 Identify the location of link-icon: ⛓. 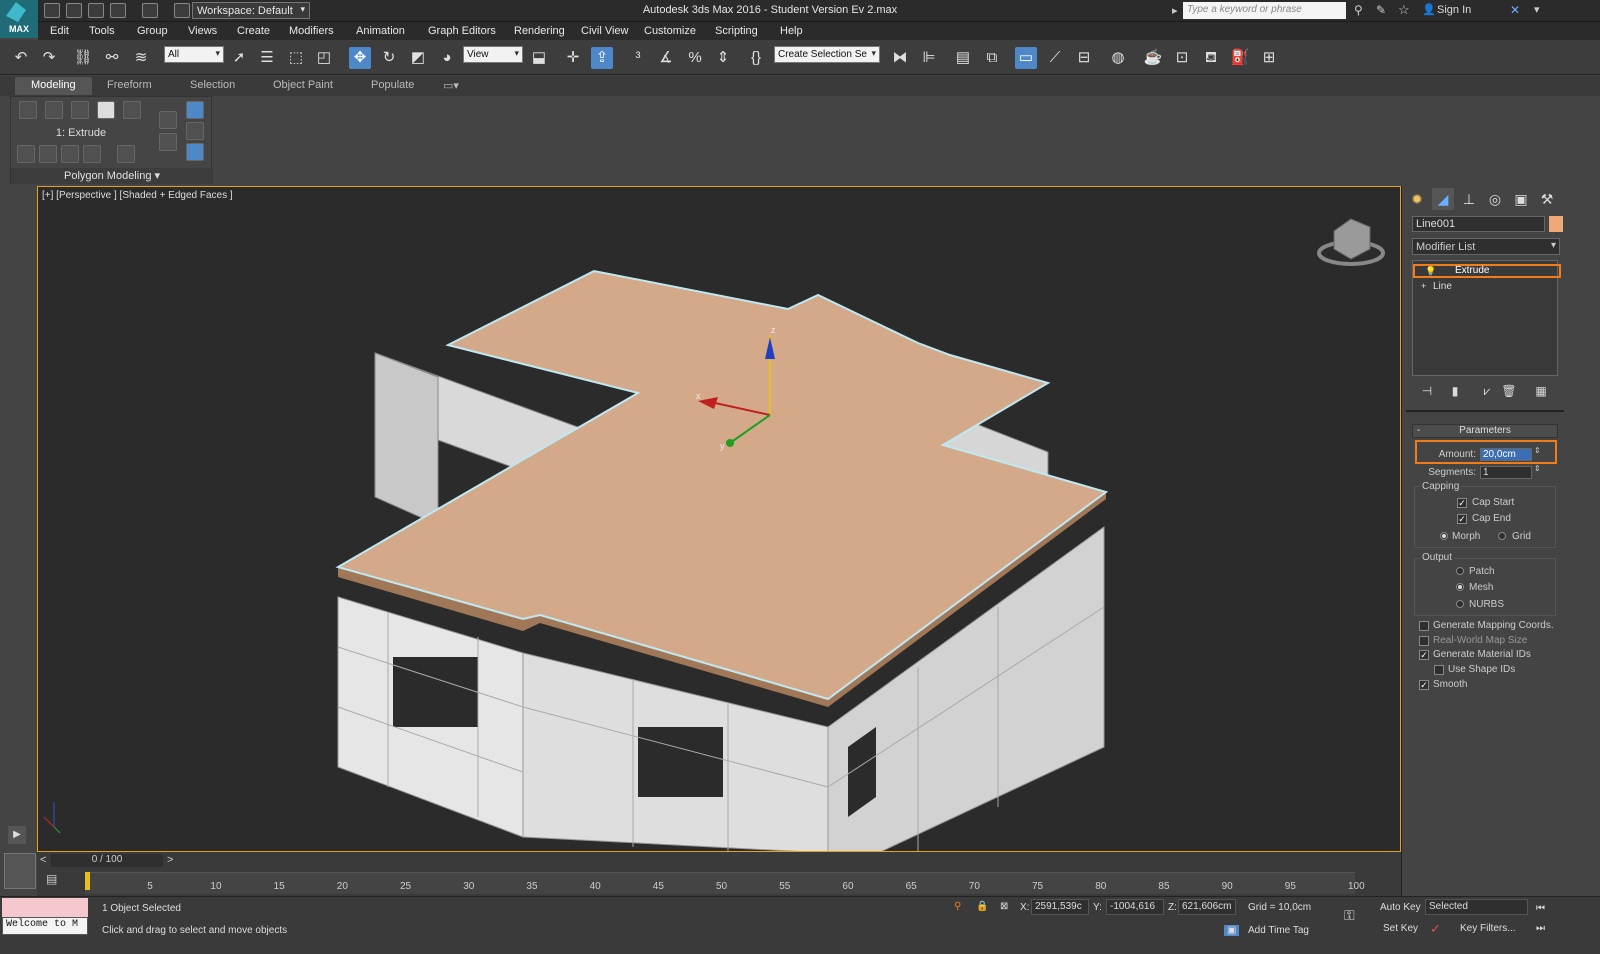
(83, 58).